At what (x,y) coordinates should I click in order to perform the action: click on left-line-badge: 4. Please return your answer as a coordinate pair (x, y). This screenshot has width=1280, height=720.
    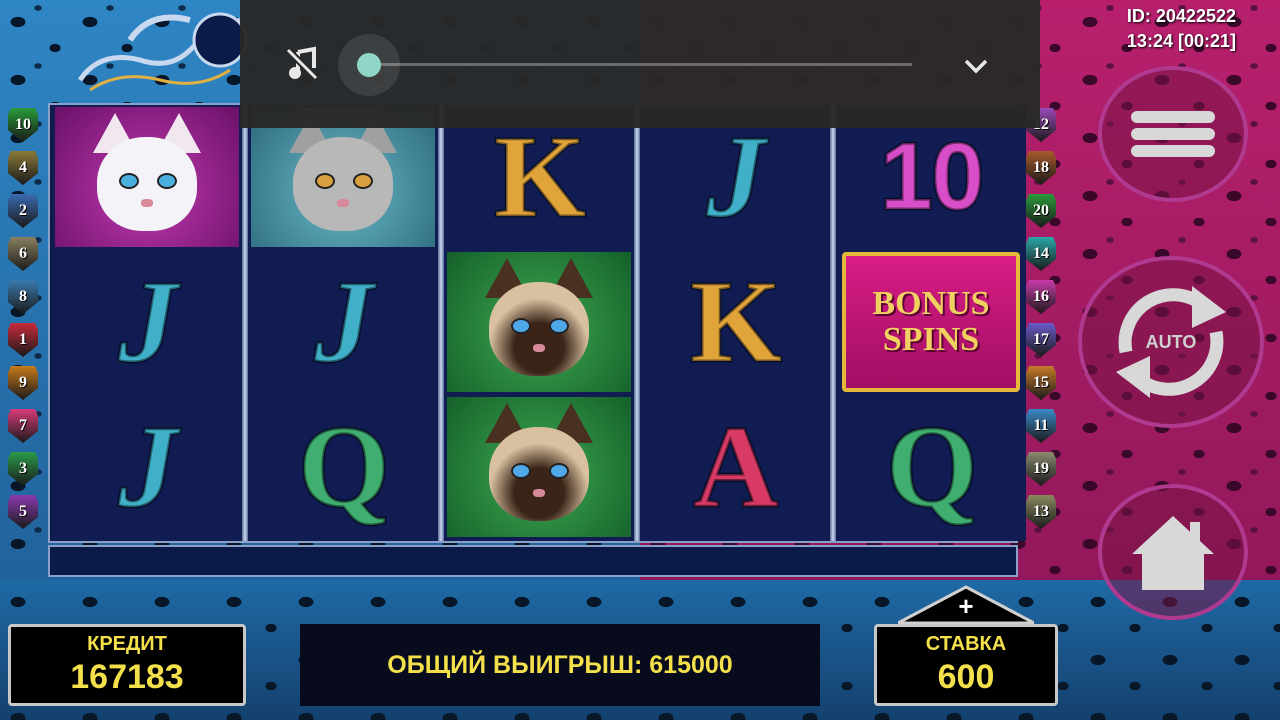
    Looking at the image, I should click on (23, 168).